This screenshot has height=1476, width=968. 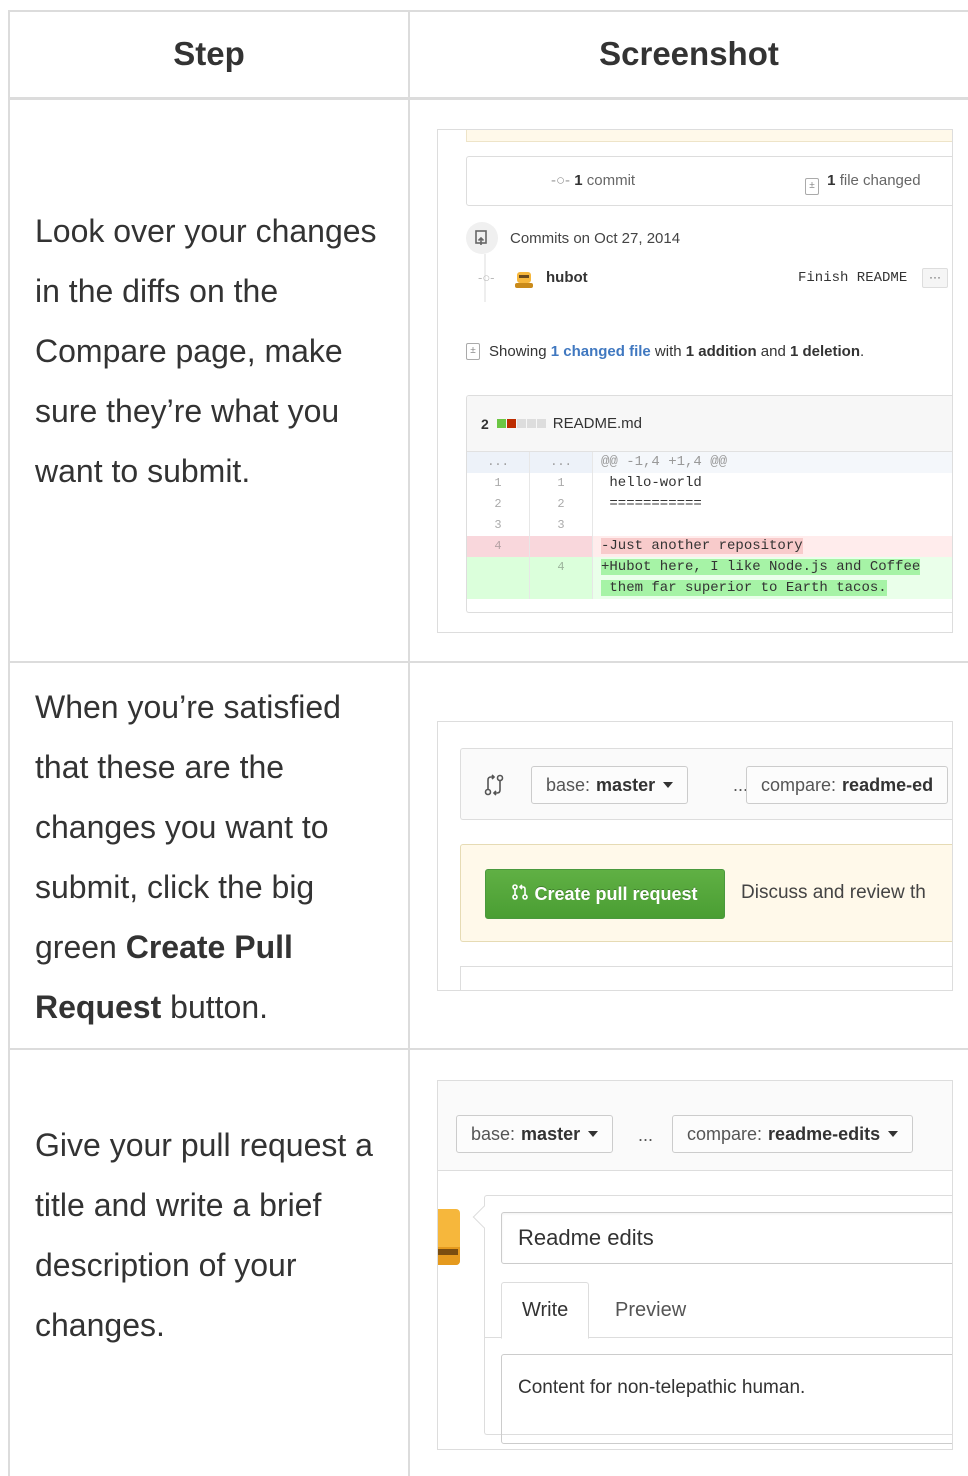 I want to click on diff-line-deletion: 4 -Just another repository, so click(x=709, y=546).